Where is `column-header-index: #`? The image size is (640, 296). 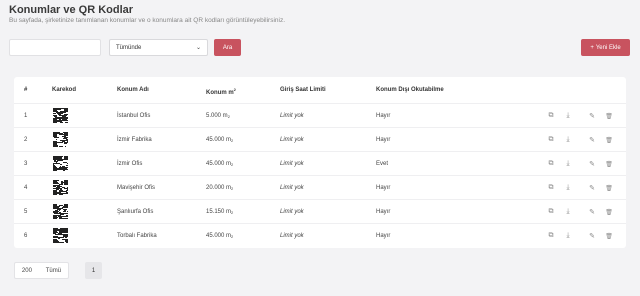 column-header-index: # is located at coordinates (26, 90).